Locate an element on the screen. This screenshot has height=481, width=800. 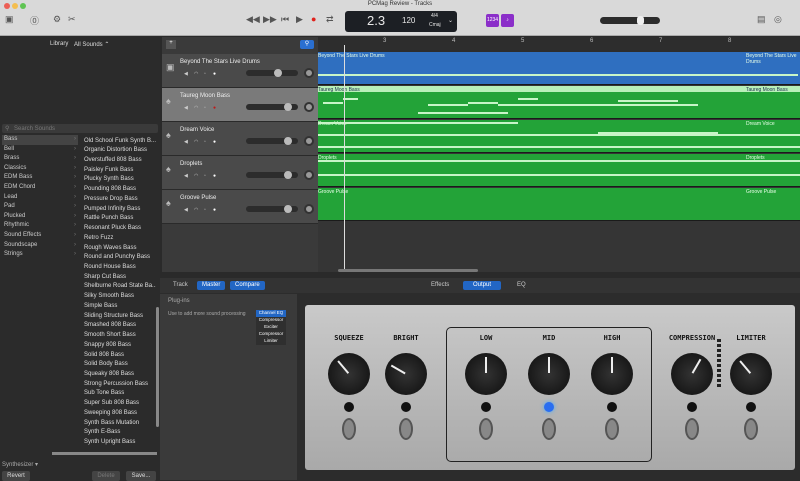
sound-item: Overstuffed 808 Bass is located at coordinates (120, 161).